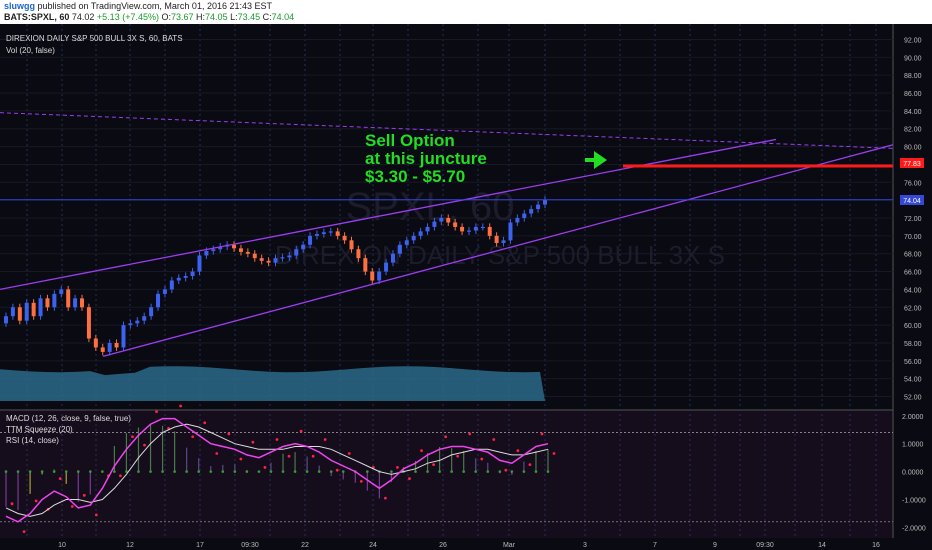 The image size is (932, 550). What do you see at coordinates (912, 200) in the screenshot?
I see `current-price-tag: 74.04` at bounding box center [912, 200].